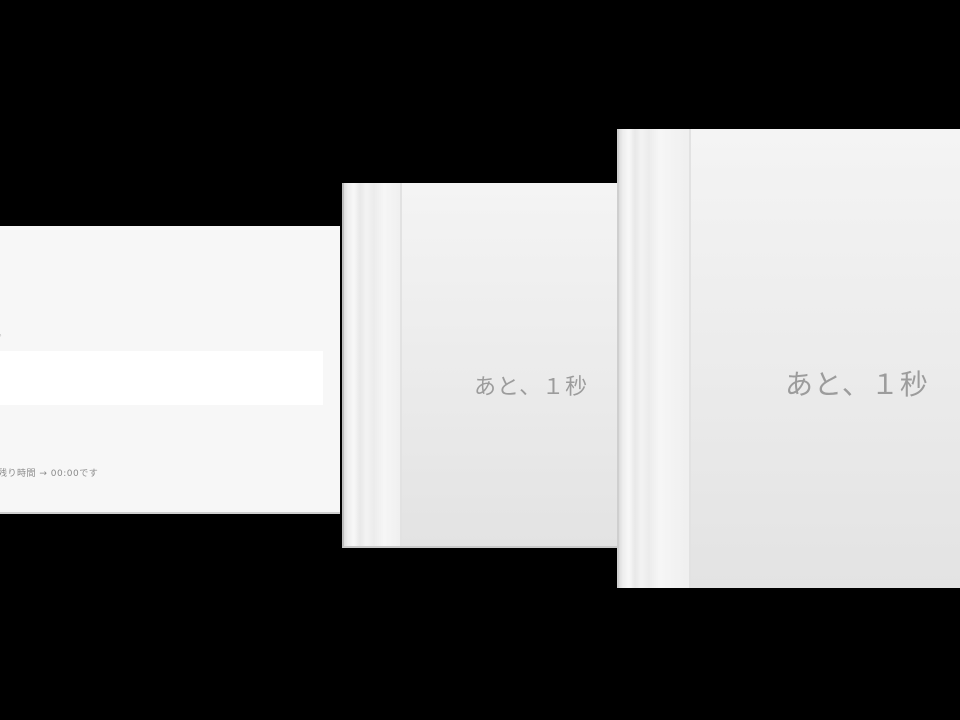  I want to click on field-label: 。, so click(3, 332).